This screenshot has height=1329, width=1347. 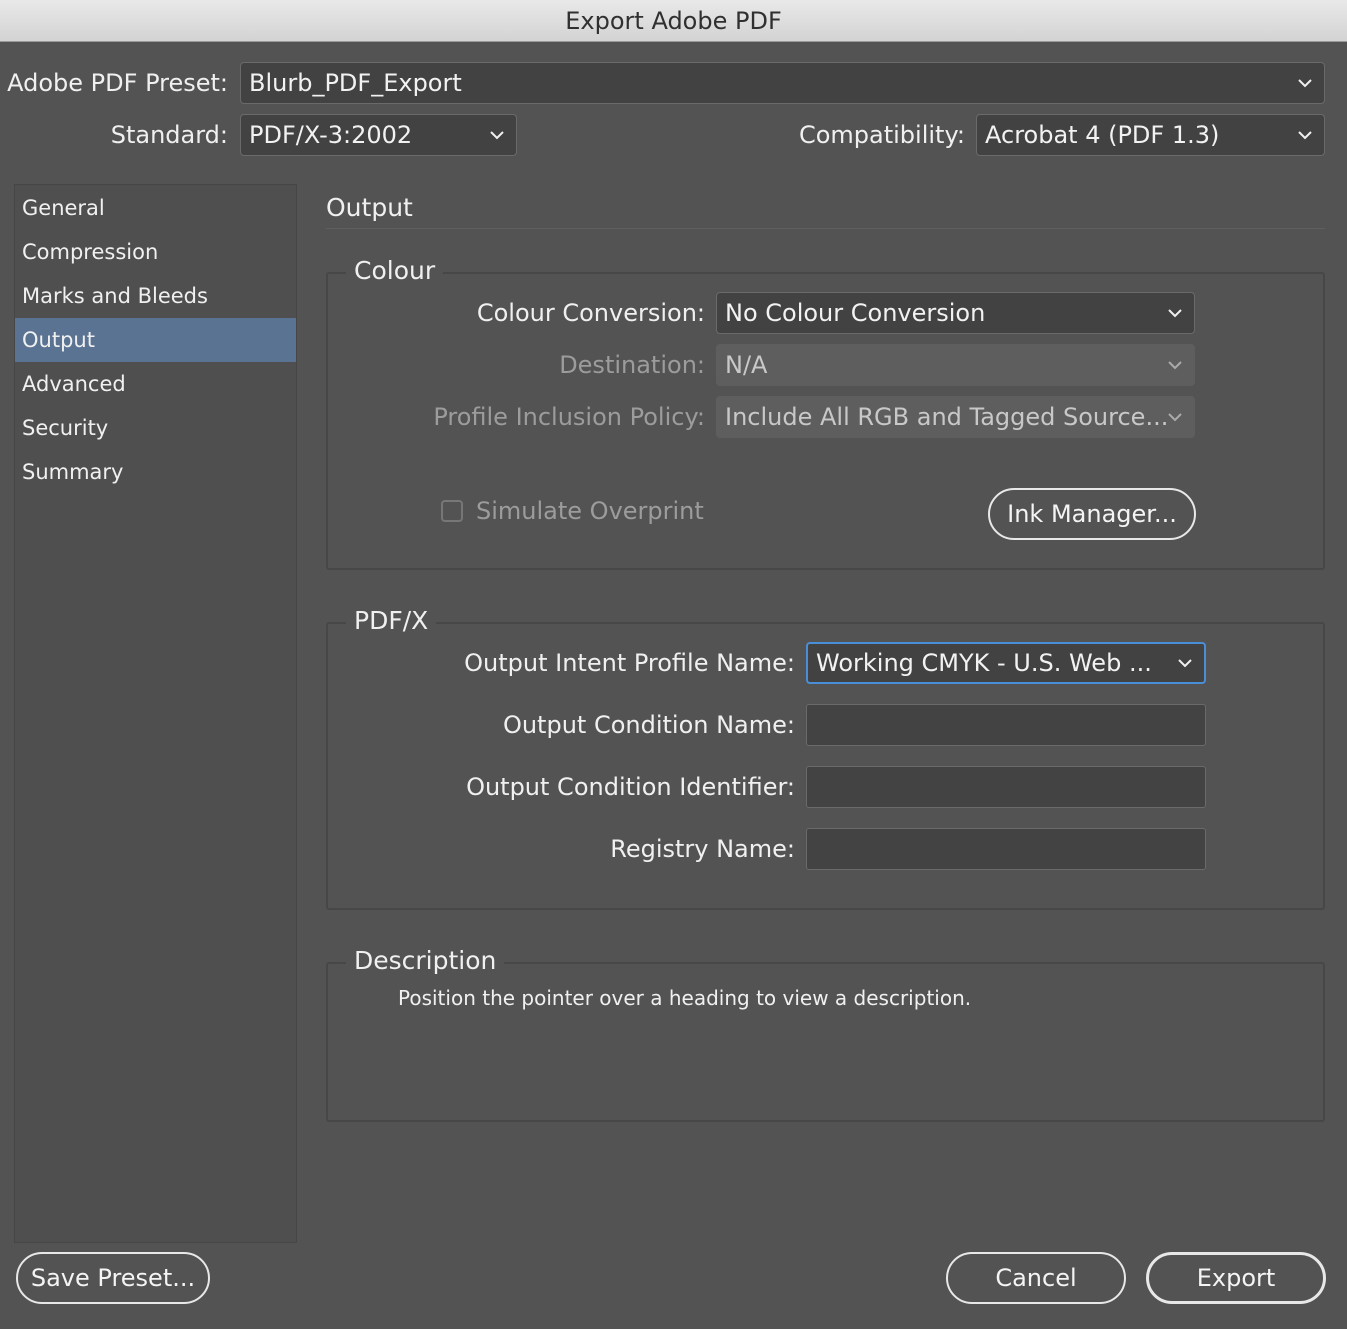 What do you see at coordinates (702, 849) in the screenshot?
I see `registry-name-label: Registry Name:` at bounding box center [702, 849].